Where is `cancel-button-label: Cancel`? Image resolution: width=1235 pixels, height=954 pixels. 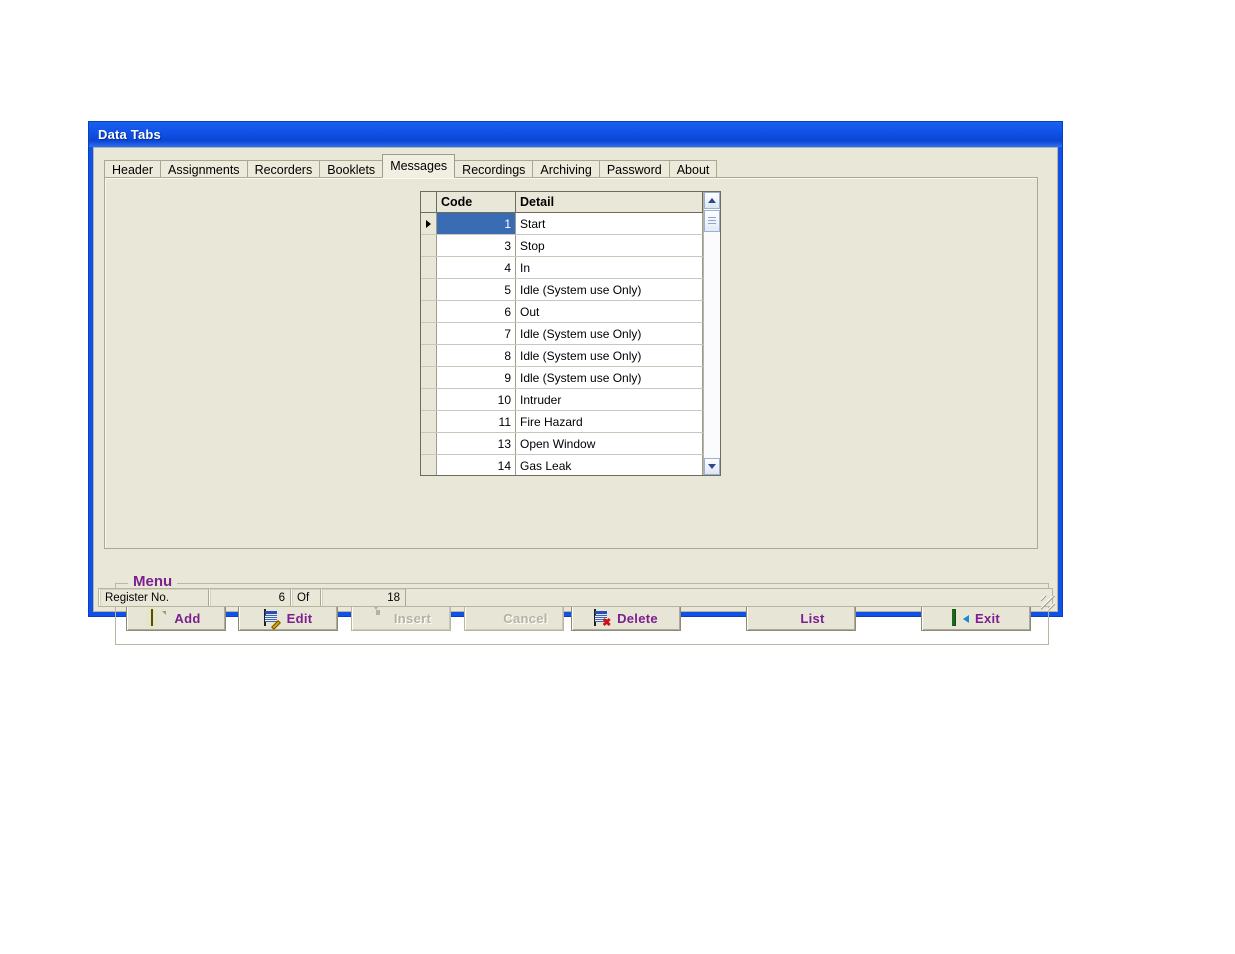 cancel-button-label: Cancel is located at coordinates (525, 618).